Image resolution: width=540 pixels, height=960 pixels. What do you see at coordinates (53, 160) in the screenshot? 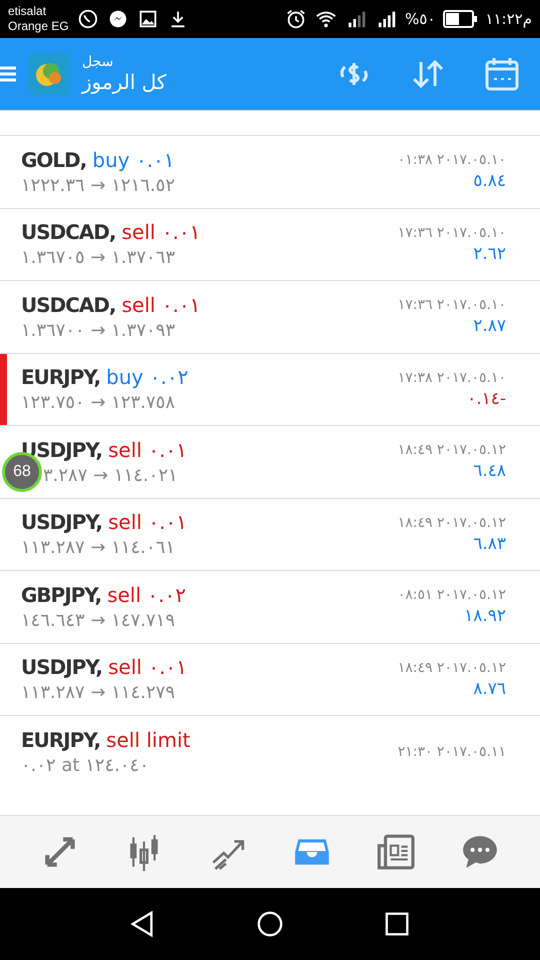
I see `symbol-label: GOLD,` at bounding box center [53, 160].